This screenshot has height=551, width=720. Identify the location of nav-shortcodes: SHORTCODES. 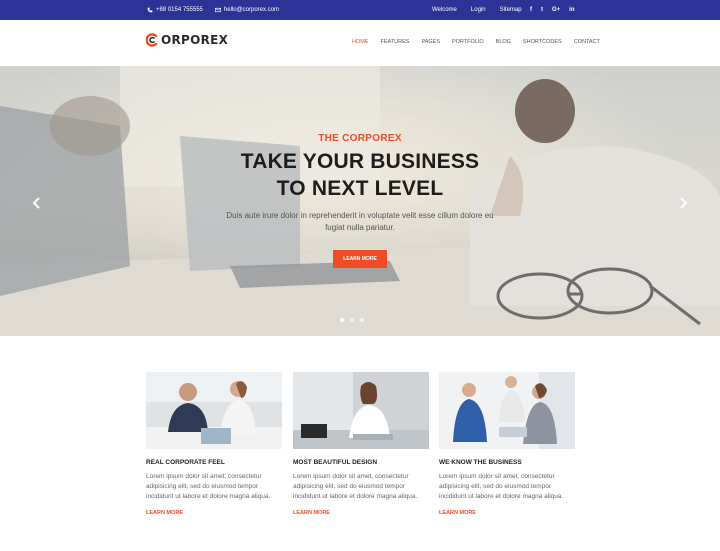
(542, 42).